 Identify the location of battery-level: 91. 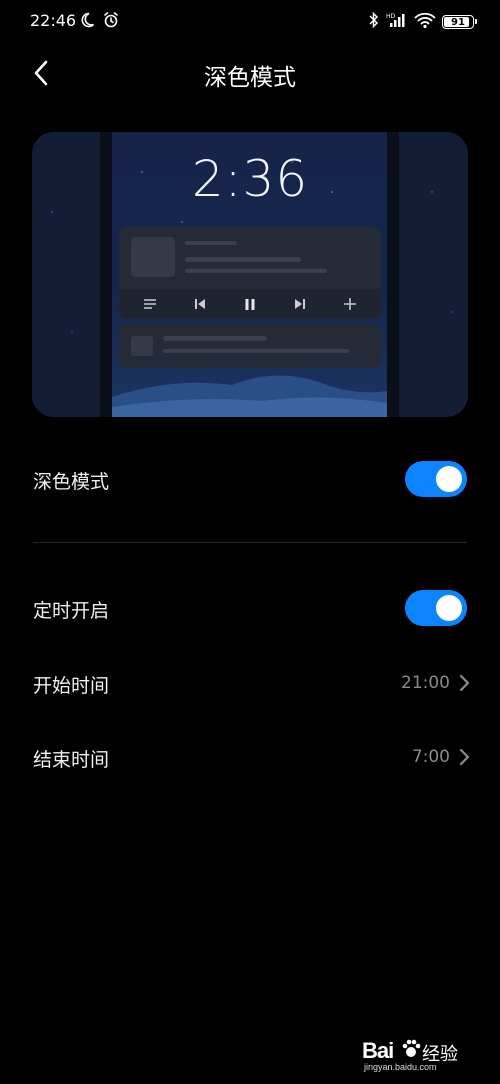
(458, 22).